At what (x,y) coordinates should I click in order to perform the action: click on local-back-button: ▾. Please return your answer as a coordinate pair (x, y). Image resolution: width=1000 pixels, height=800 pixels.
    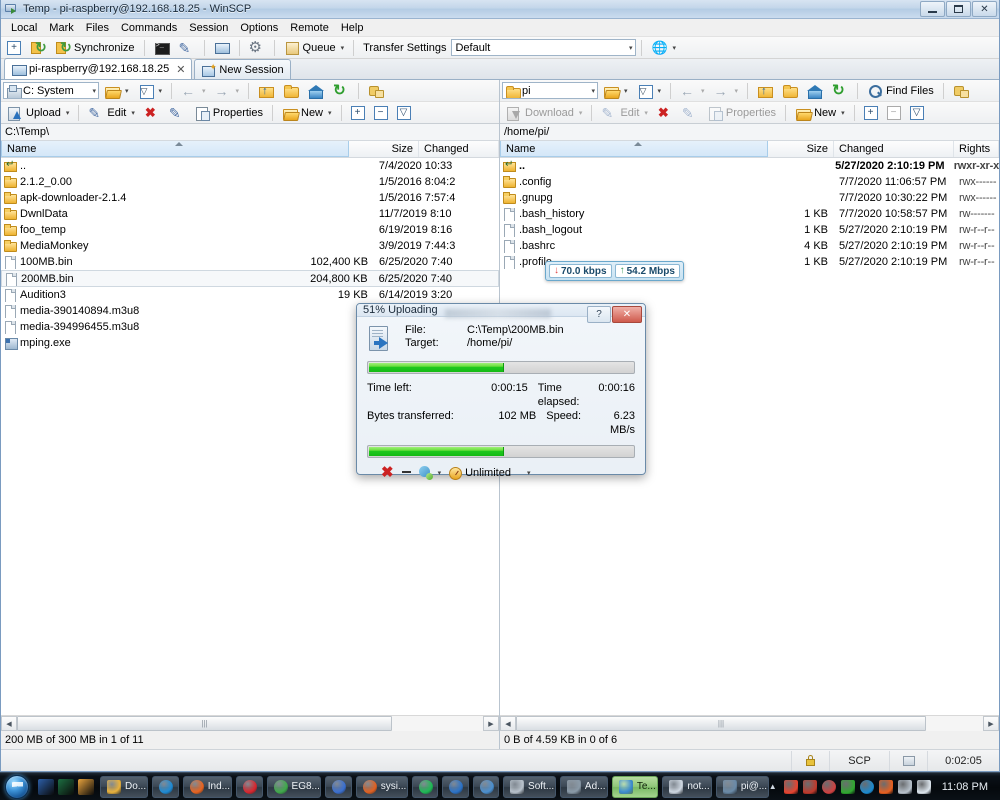
    Looking at the image, I should click on (193, 91).